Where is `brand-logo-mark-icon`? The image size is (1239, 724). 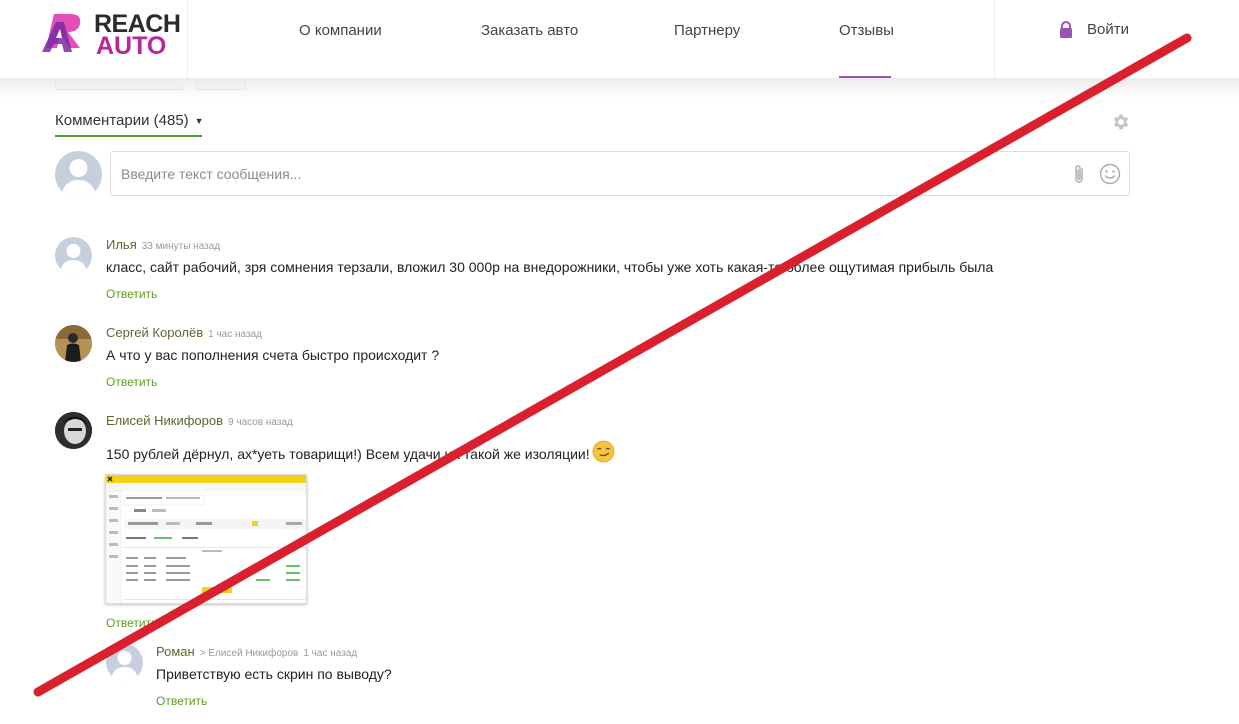
brand-logo-mark-icon is located at coordinates (61, 33).